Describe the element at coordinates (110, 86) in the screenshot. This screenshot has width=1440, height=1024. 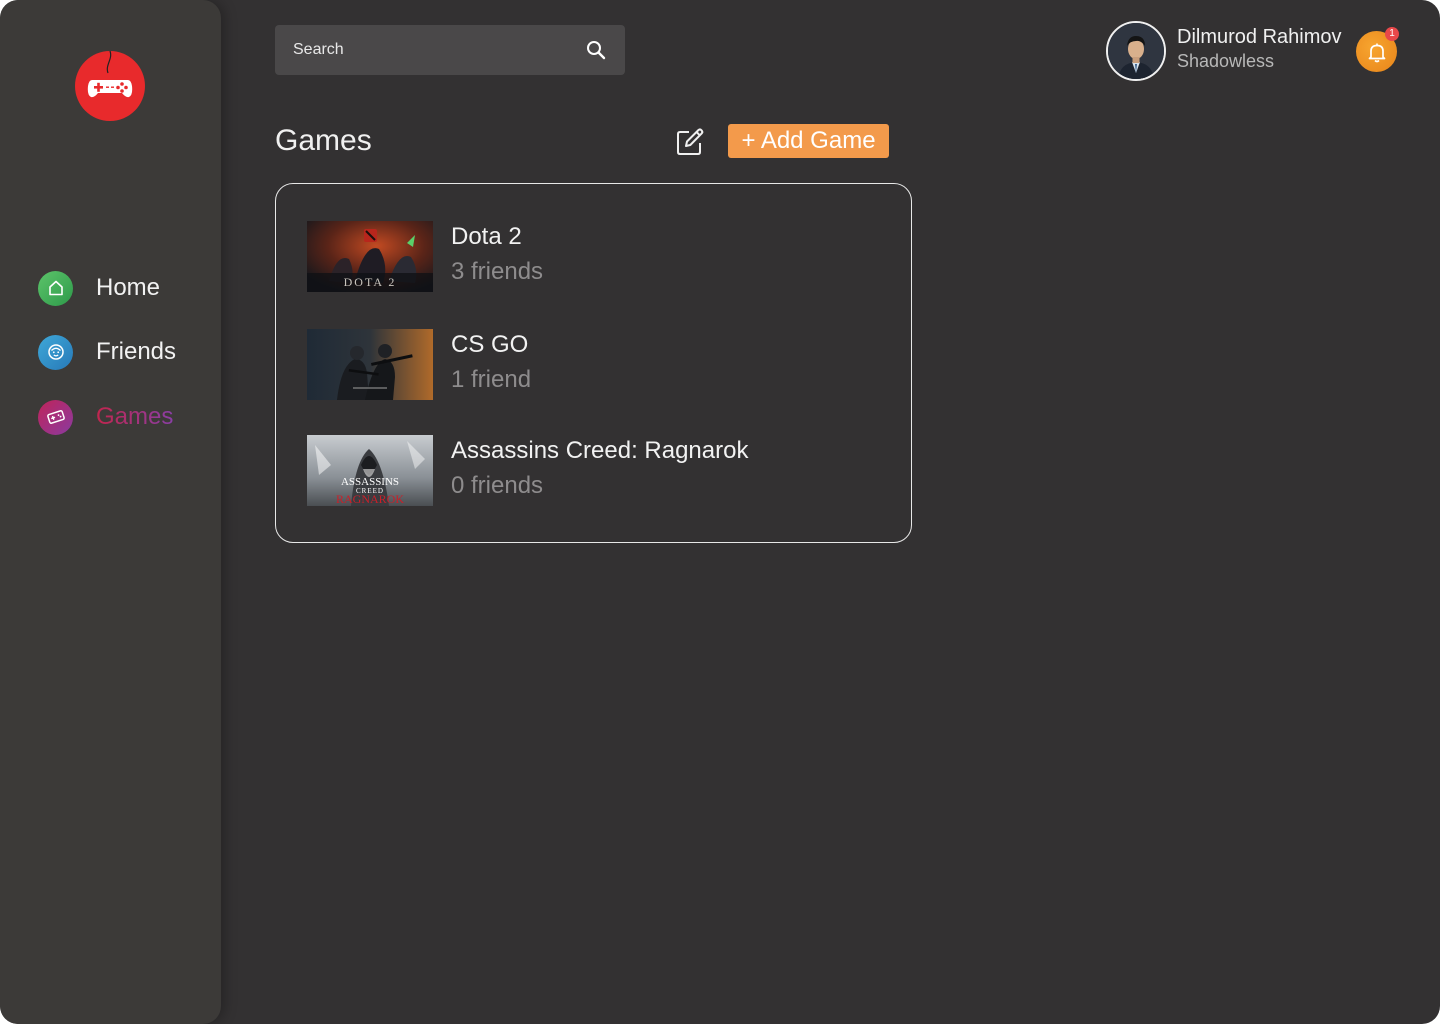
I see `gamepad-logo-icon` at that location.